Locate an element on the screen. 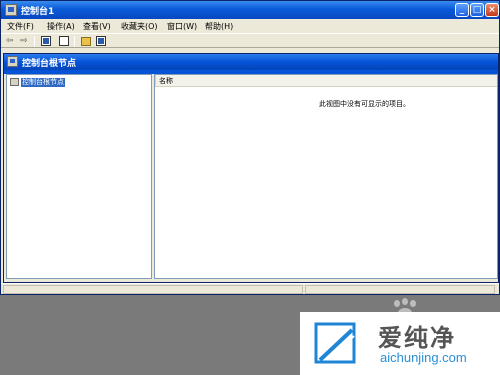 The height and width of the screenshot is (375, 500). maximize-button: □ is located at coordinates (477, 10).